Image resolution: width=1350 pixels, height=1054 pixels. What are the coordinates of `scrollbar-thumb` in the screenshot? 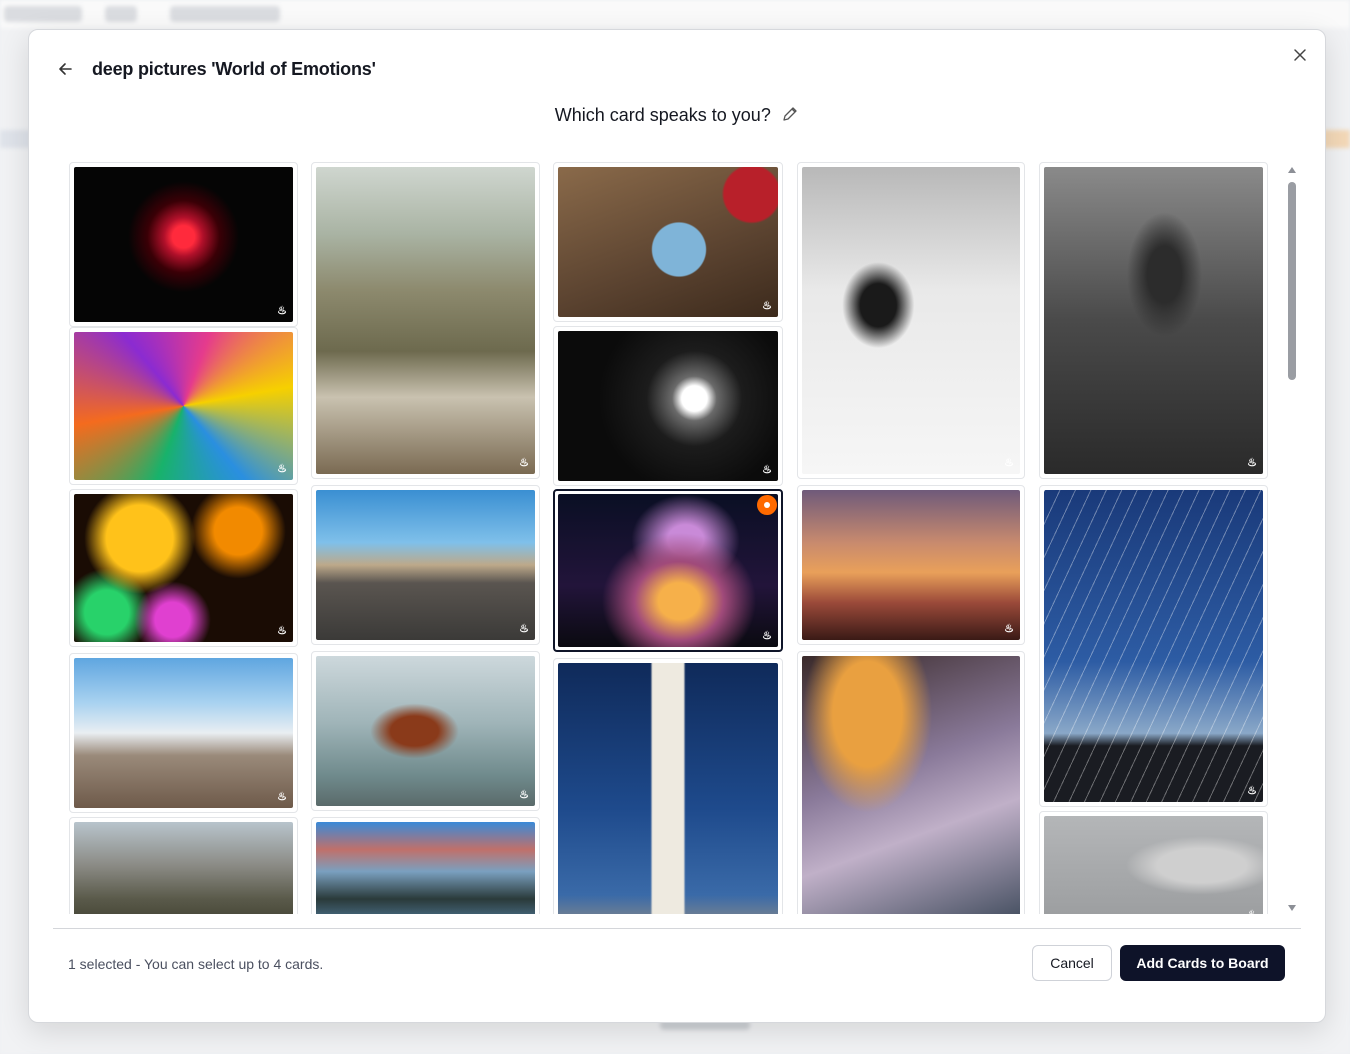 It's located at (1292, 281).